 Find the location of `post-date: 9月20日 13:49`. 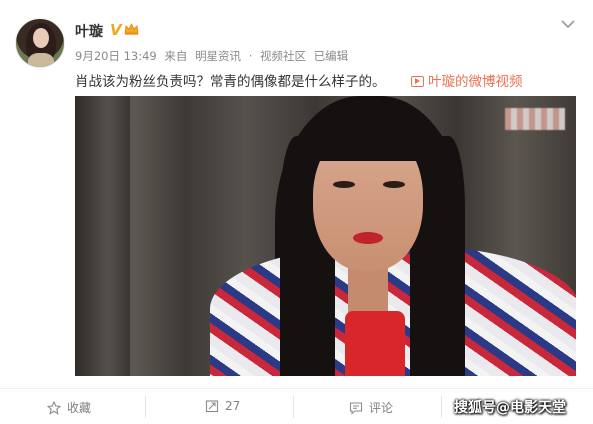

post-date: 9月20日 13:49 is located at coordinates (116, 56).